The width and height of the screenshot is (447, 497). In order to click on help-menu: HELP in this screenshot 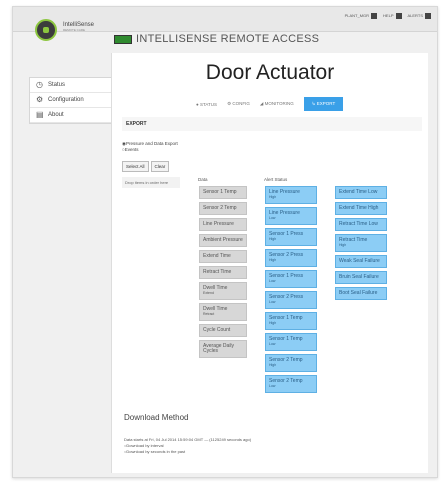, I will do `click(392, 16)`.